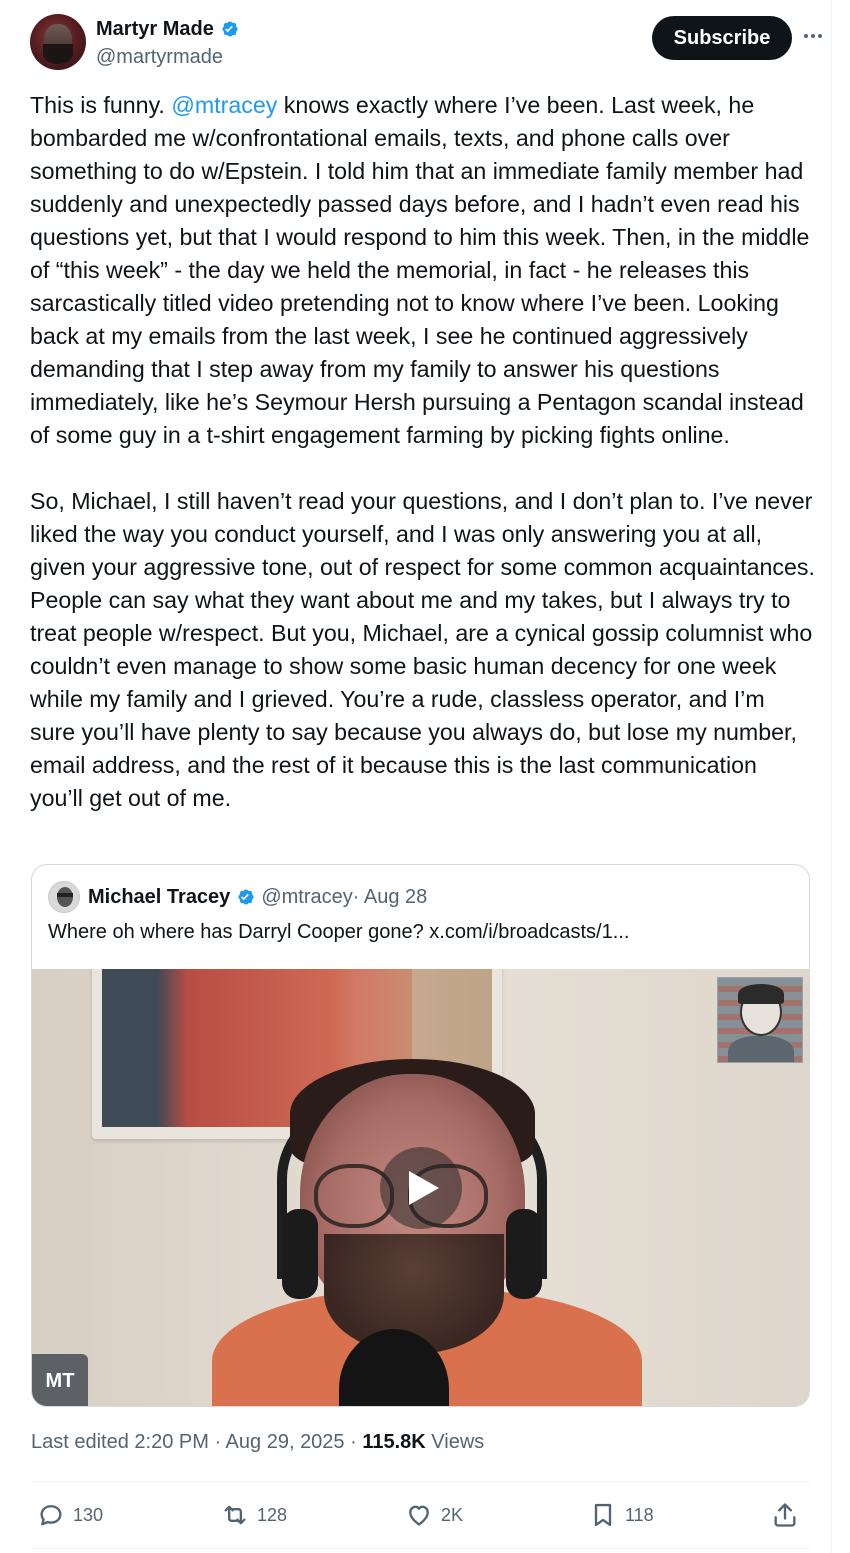 Image resolution: width=850 pixels, height=1553 pixels. What do you see at coordinates (300, 1254) in the screenshot?
I see `headphone-left-cup` at bounding box center [300, 1254].